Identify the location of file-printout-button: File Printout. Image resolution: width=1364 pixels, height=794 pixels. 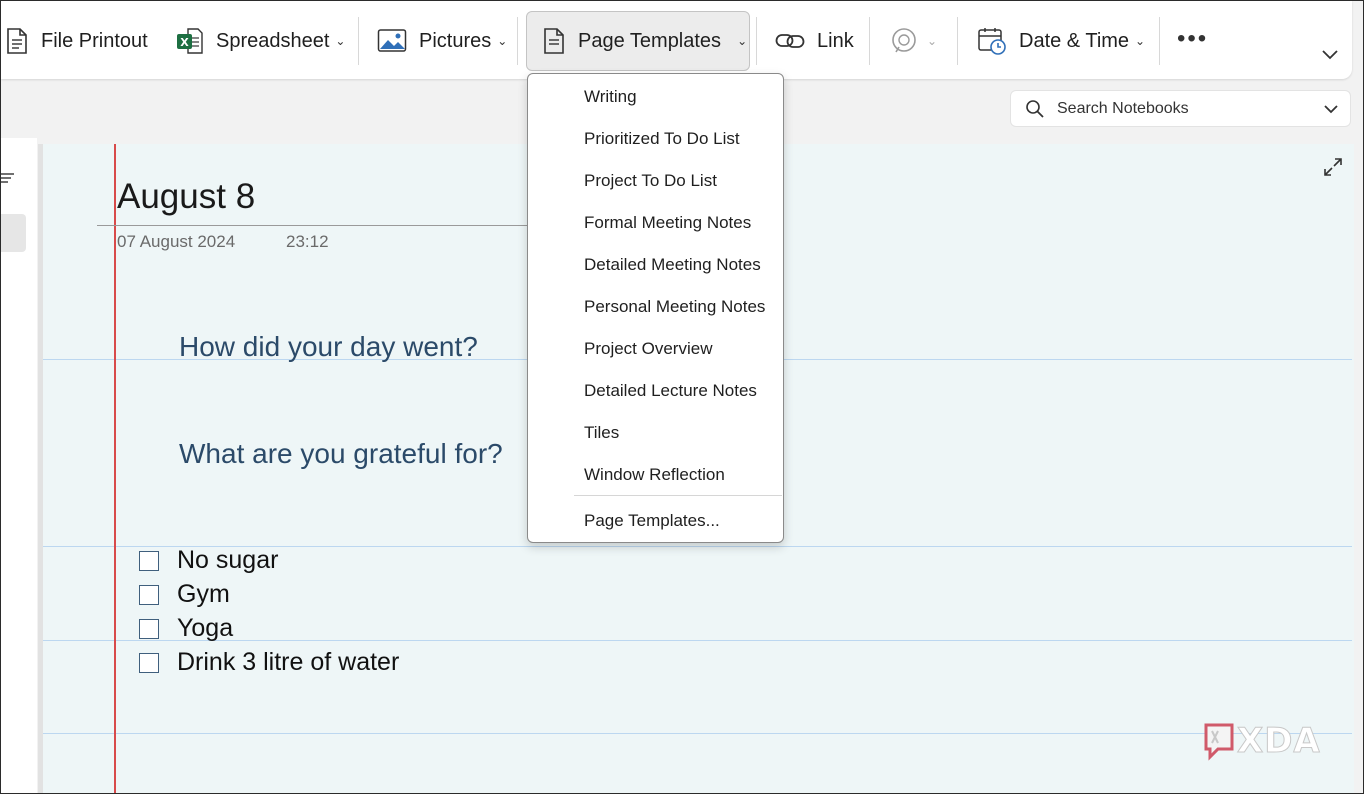
(76, 41).